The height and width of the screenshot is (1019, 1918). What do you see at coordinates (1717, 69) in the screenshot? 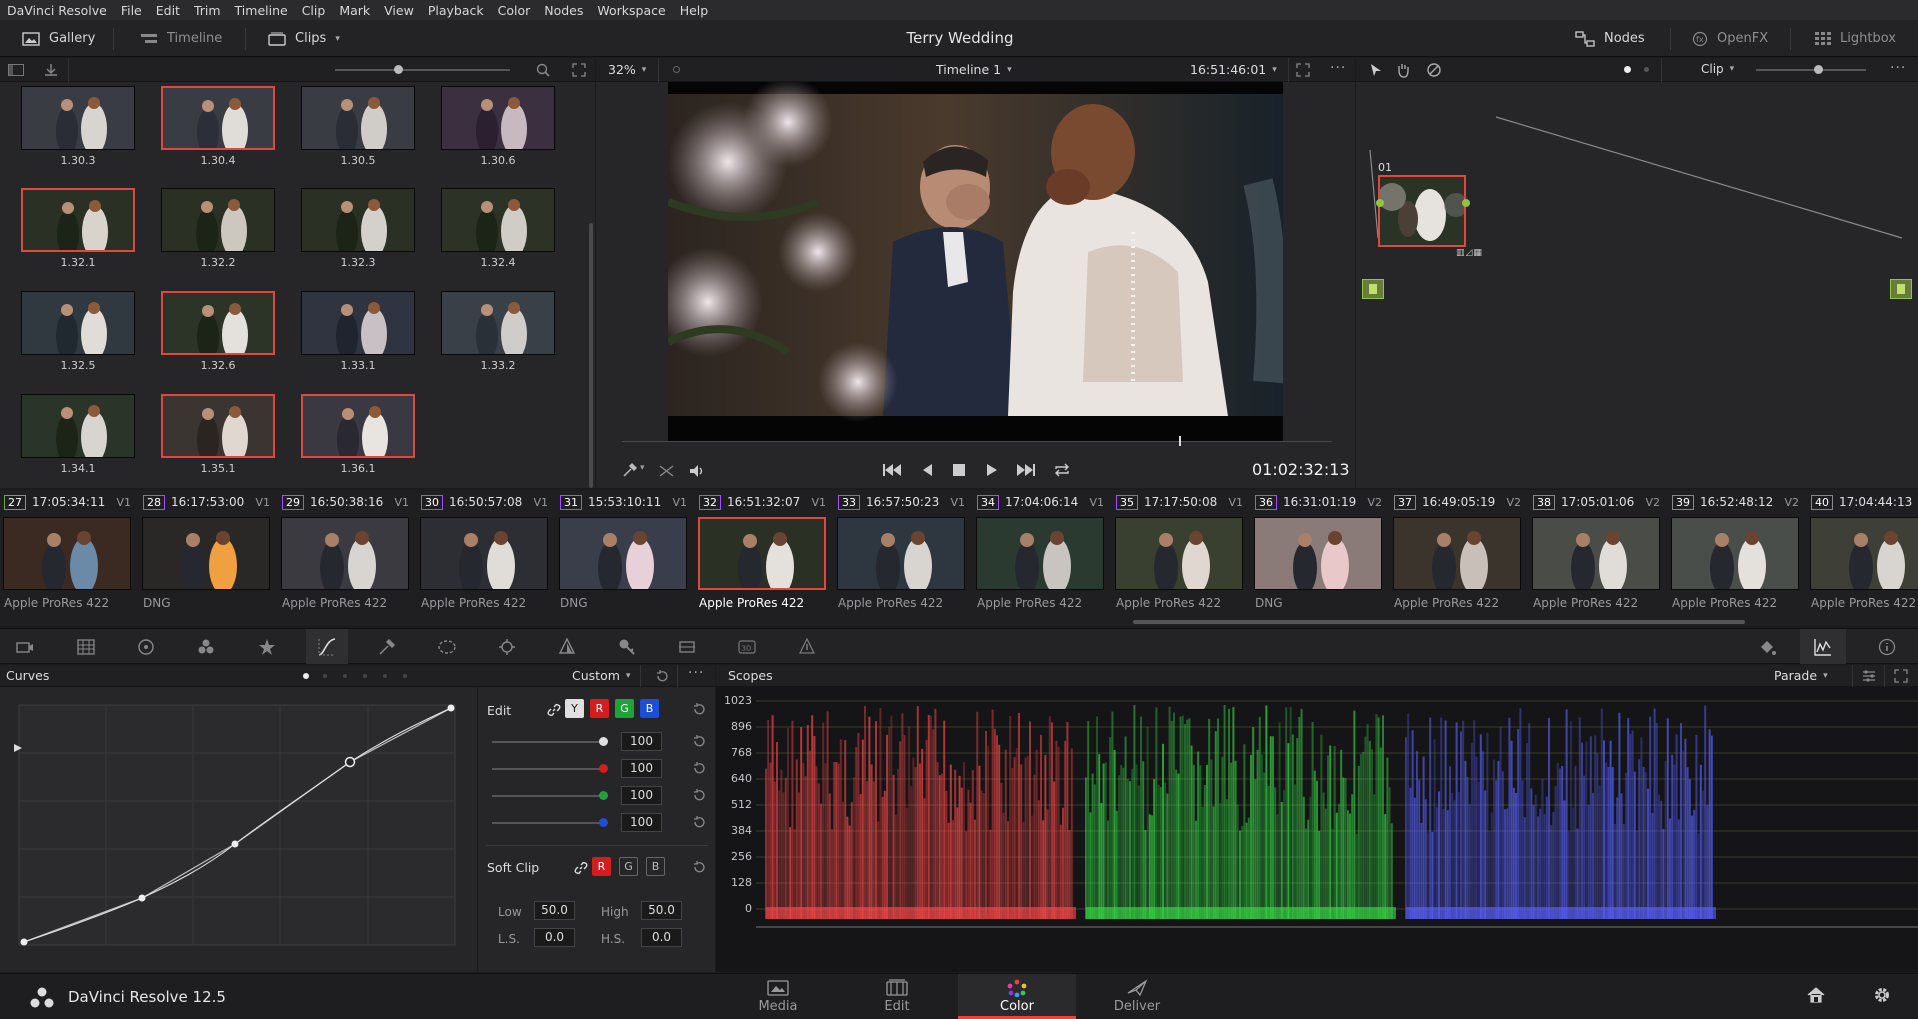
I see `node-mode-dropdown: Clip ▾` at bounding box center [1717, 69].